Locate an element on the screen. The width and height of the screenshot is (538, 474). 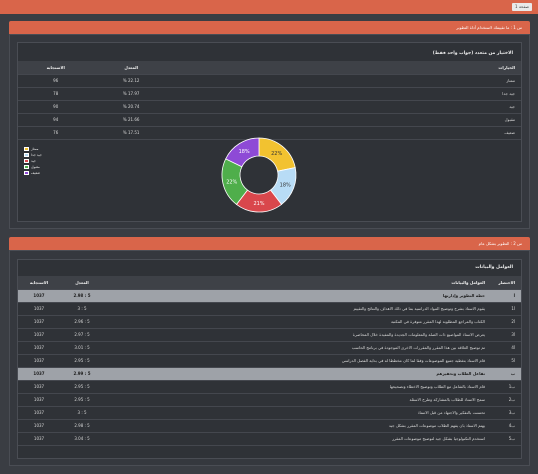
question1-table-header: الخيارات المعدل الاستجابة is located at coordinates (269, 68).